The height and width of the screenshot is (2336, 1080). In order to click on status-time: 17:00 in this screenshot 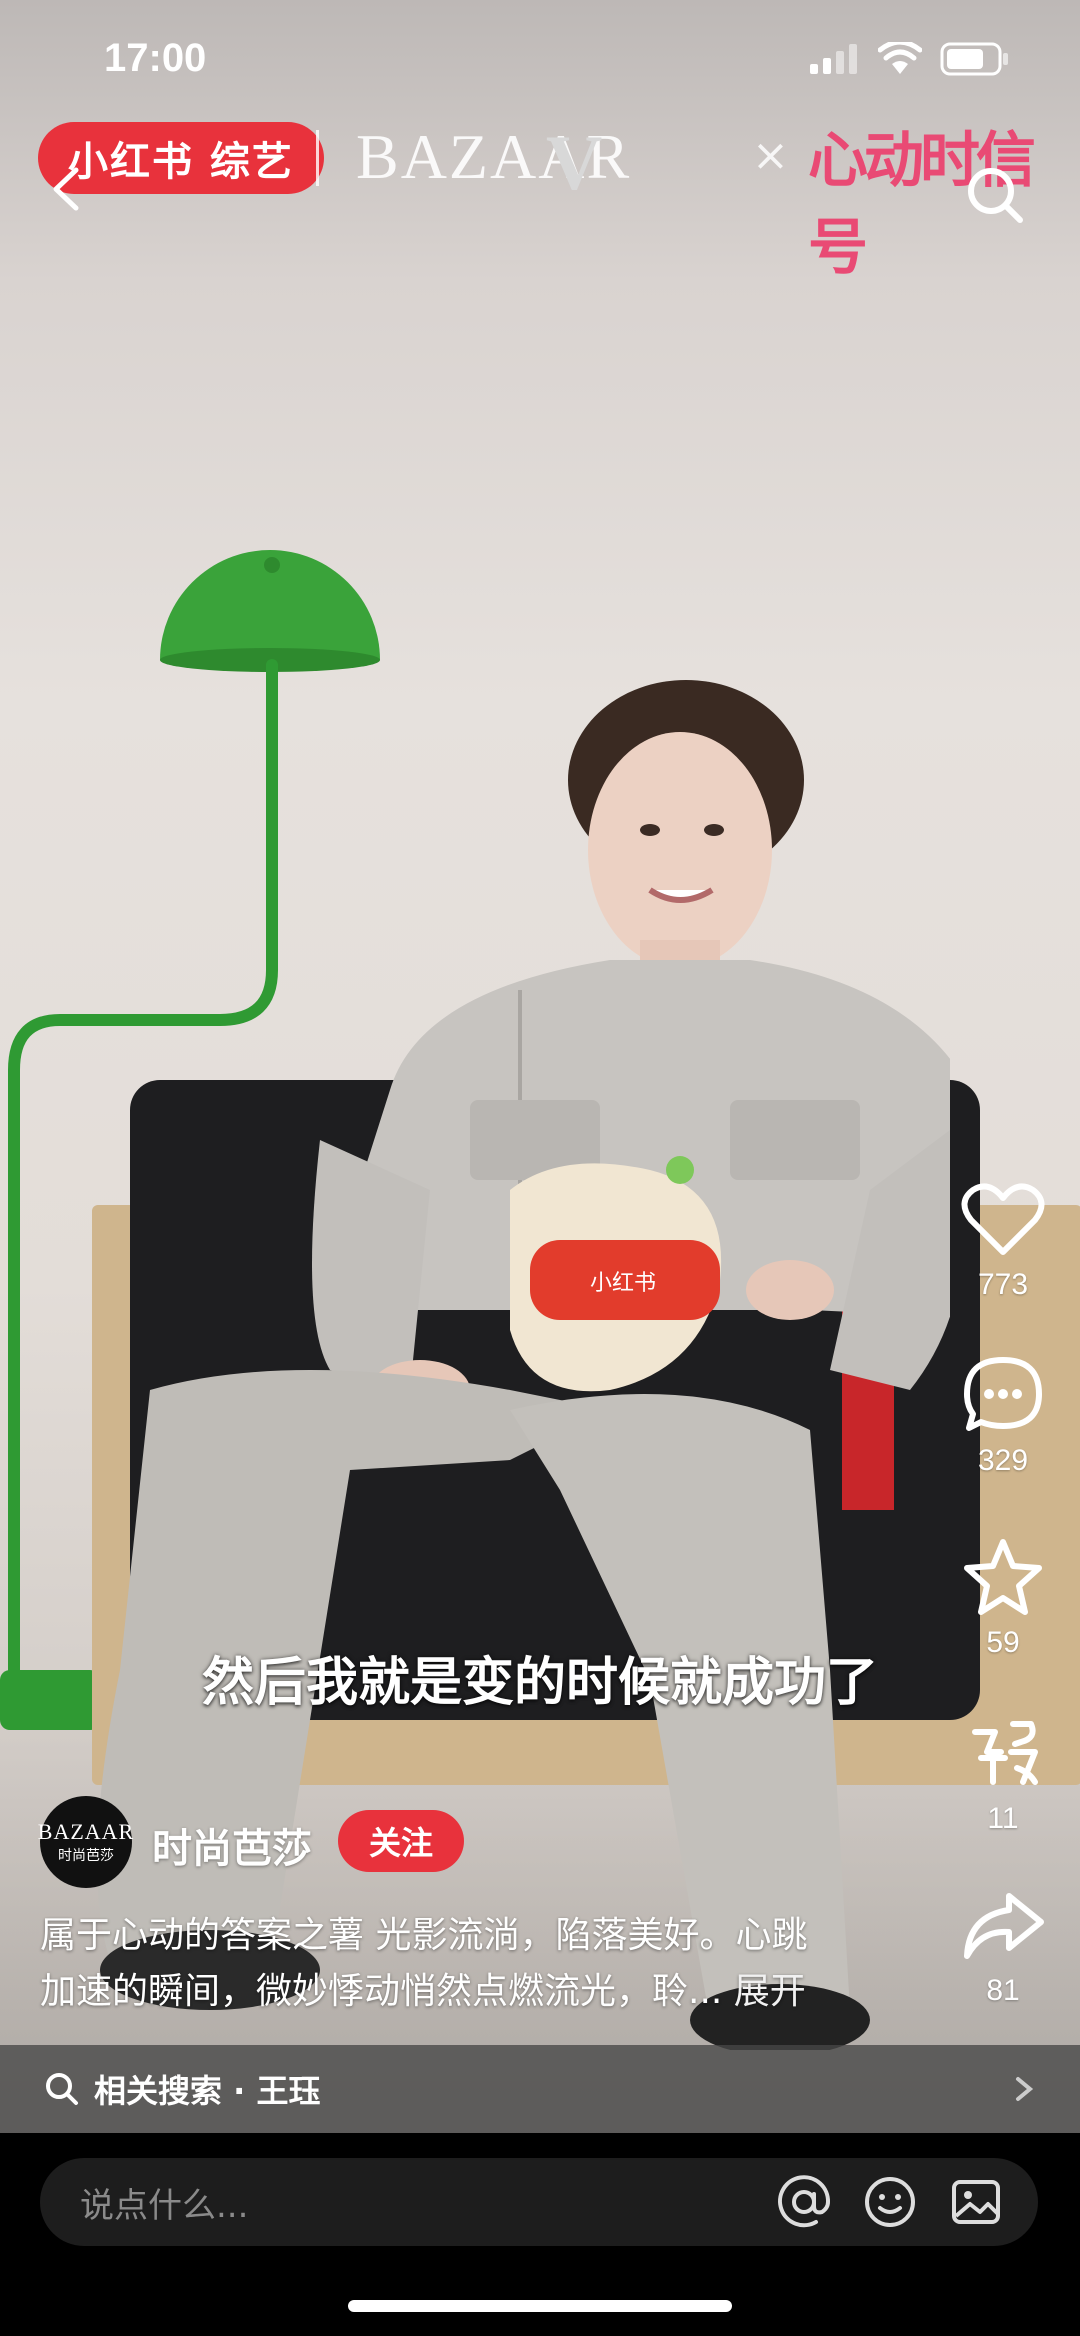, I will do `click(155, 58)`.